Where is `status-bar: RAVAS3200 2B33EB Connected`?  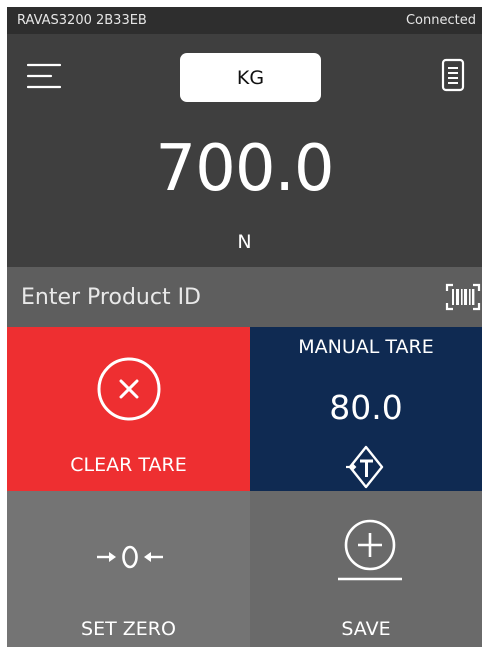
status-bar: RAVAS3200 2B33EB Connected is located at coordinates (244, 20).